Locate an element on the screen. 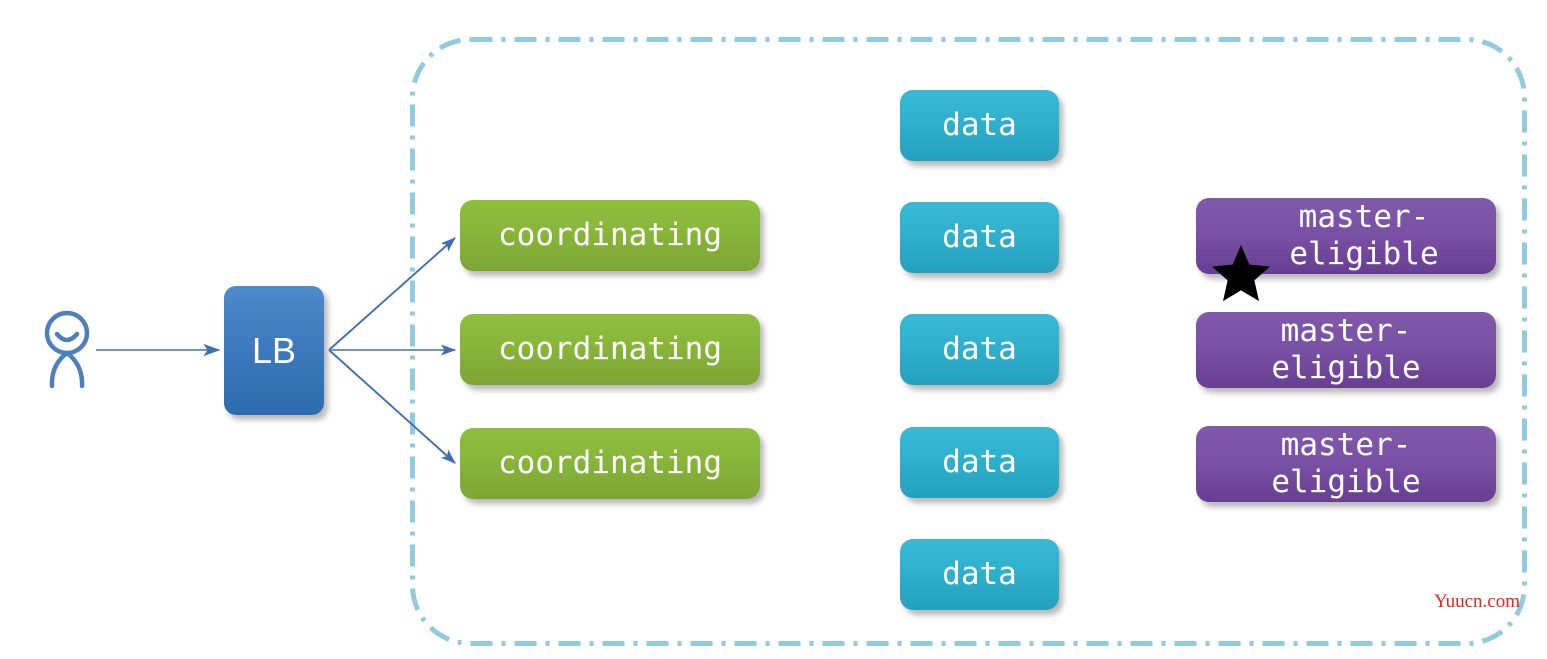 The width and height of the screenshot is (1547, 659). data-node-5-label: data is located at coordinates (979, 574).